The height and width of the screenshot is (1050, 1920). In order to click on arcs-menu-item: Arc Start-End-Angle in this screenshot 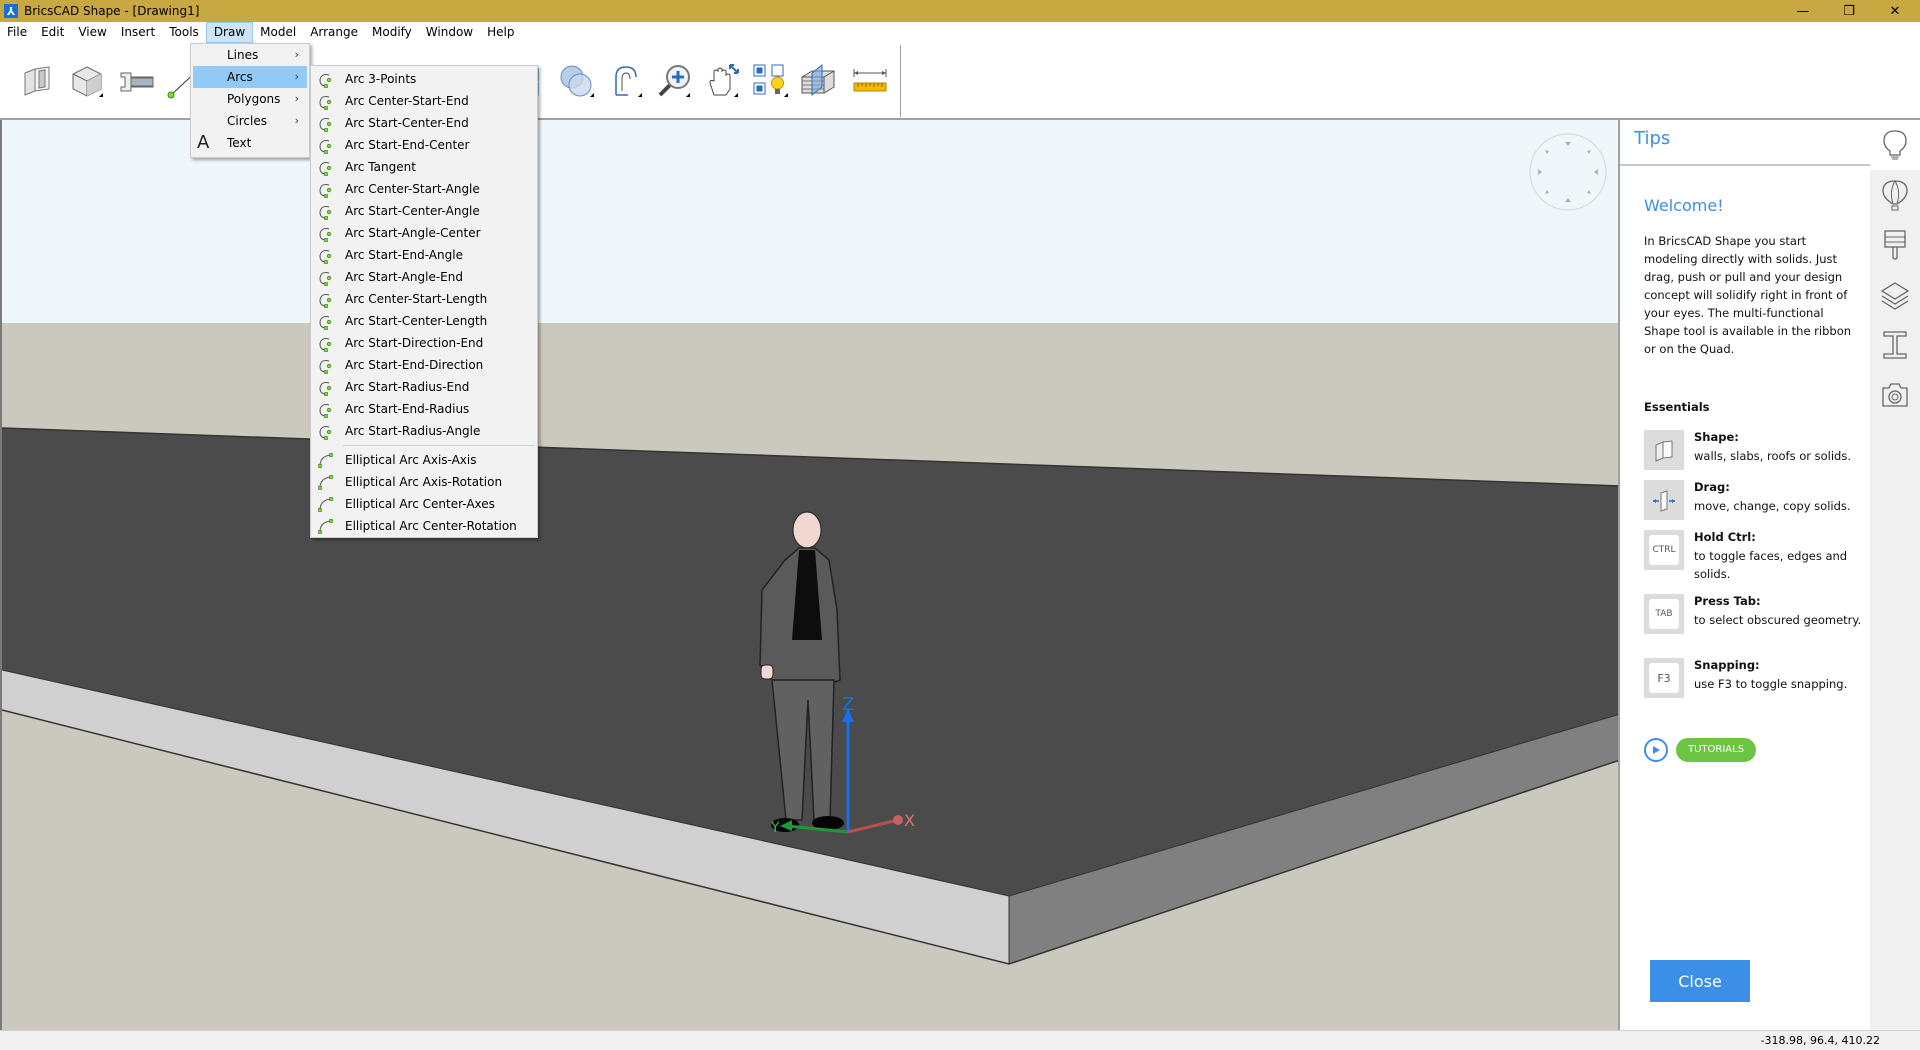, I will do `click(424, 255)`.